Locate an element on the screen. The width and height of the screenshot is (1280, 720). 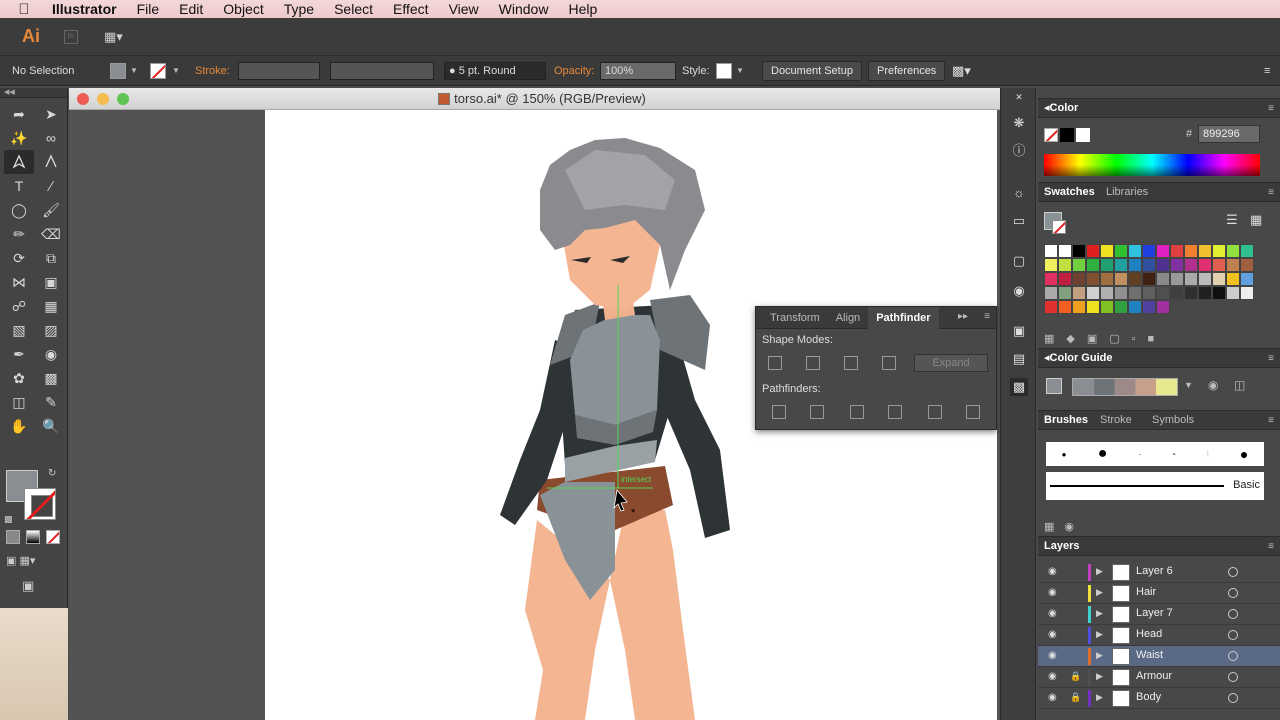
layer-row: ◉ 🔒 ▶ Armour is located at coordinates (1159, 677).